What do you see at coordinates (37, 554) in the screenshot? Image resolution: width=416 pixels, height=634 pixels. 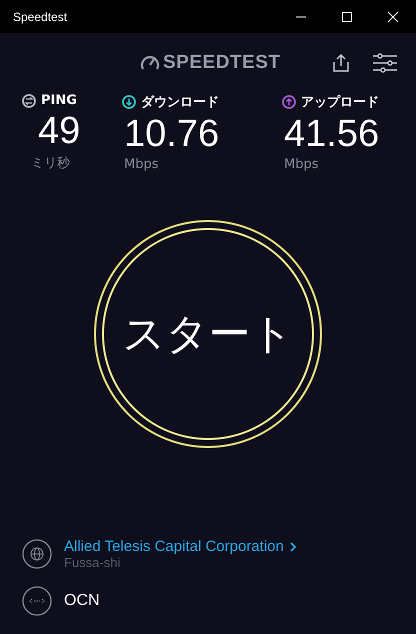 I see `globe-icon` at bounding box center [37, 554].